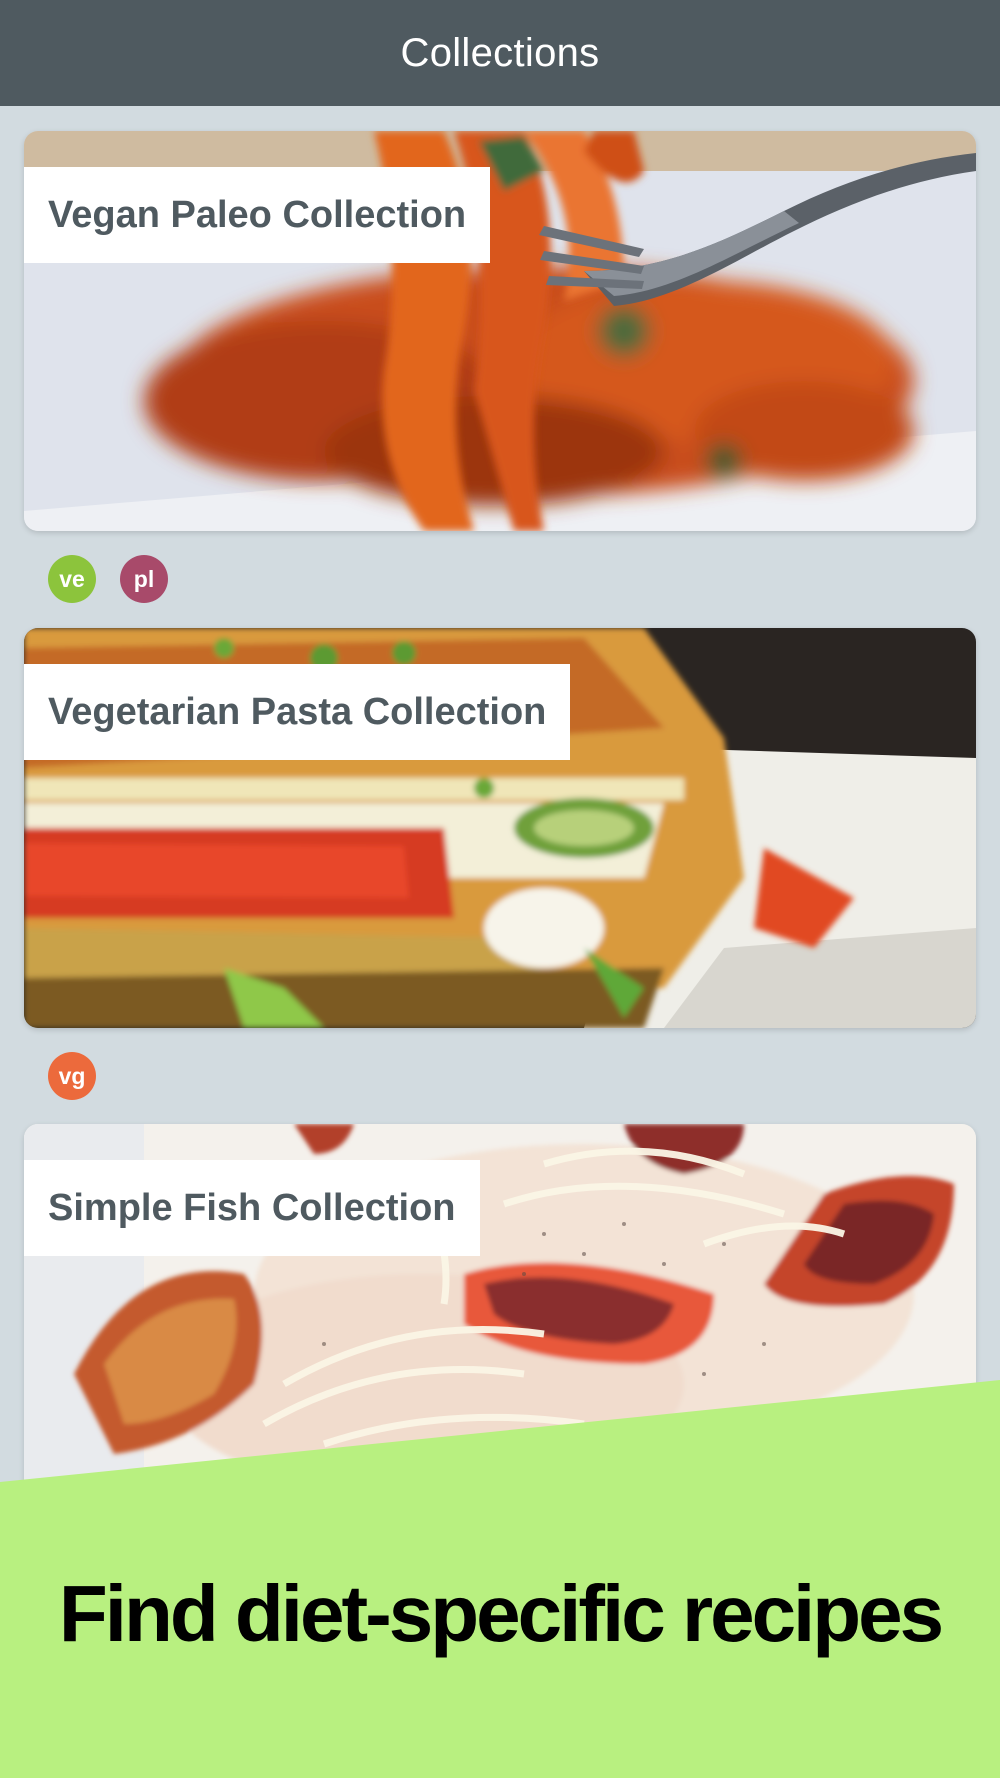 This screenshot has width=1000, height=1778. What do you see at coordinates (501, 1613) in the screenshot?
I see `promo-headline: Find diet-specific recipes` at bounding box center [501, 1613].